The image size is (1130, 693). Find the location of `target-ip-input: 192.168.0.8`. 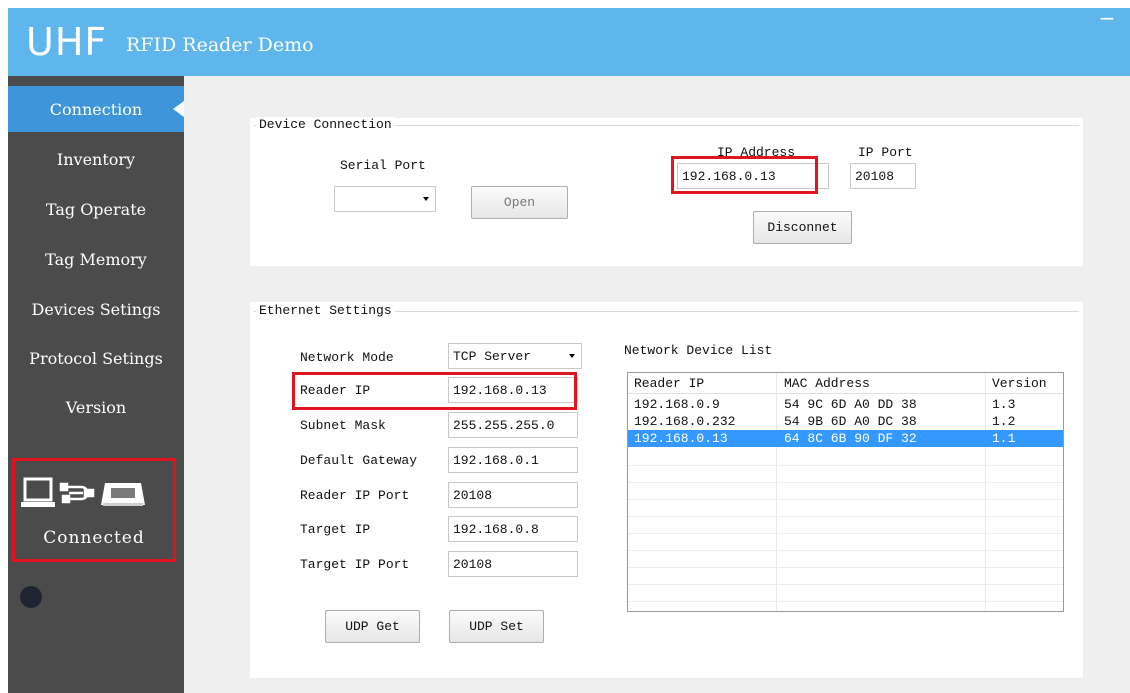

target-ip-input: 192.168.0.8 is located at coordinates (513, 529).